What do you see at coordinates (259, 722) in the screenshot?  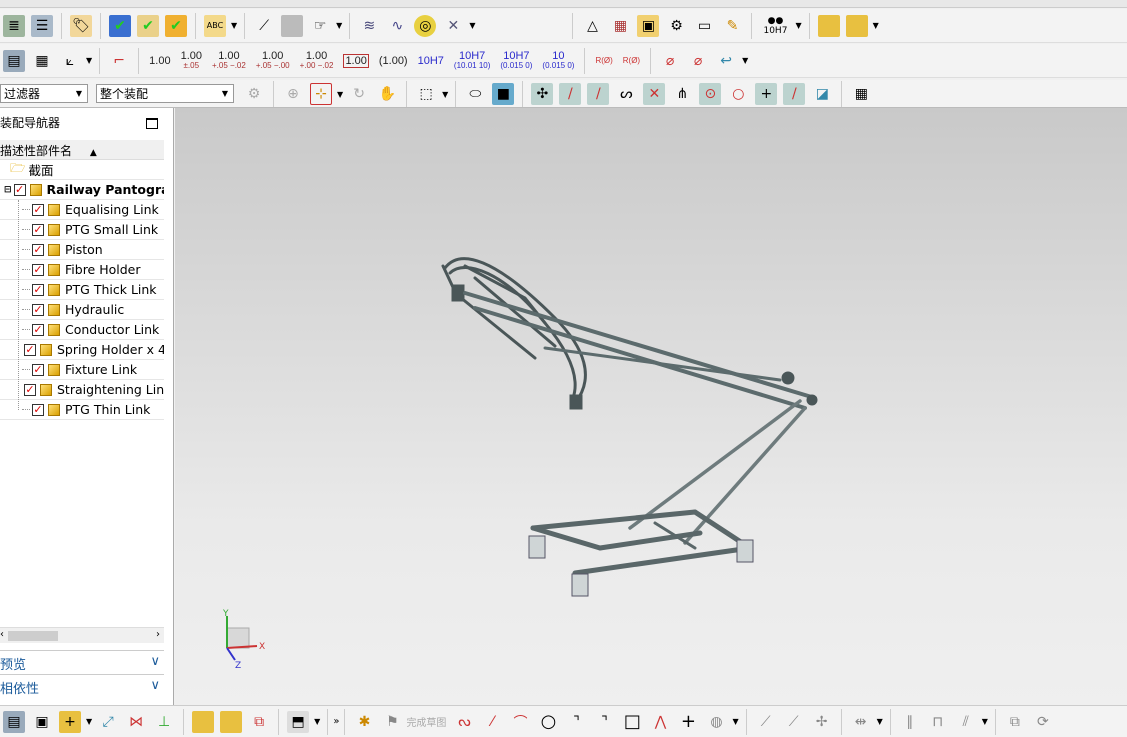 I see `replace-icon: ⧉` at bounding box center [259, 722].